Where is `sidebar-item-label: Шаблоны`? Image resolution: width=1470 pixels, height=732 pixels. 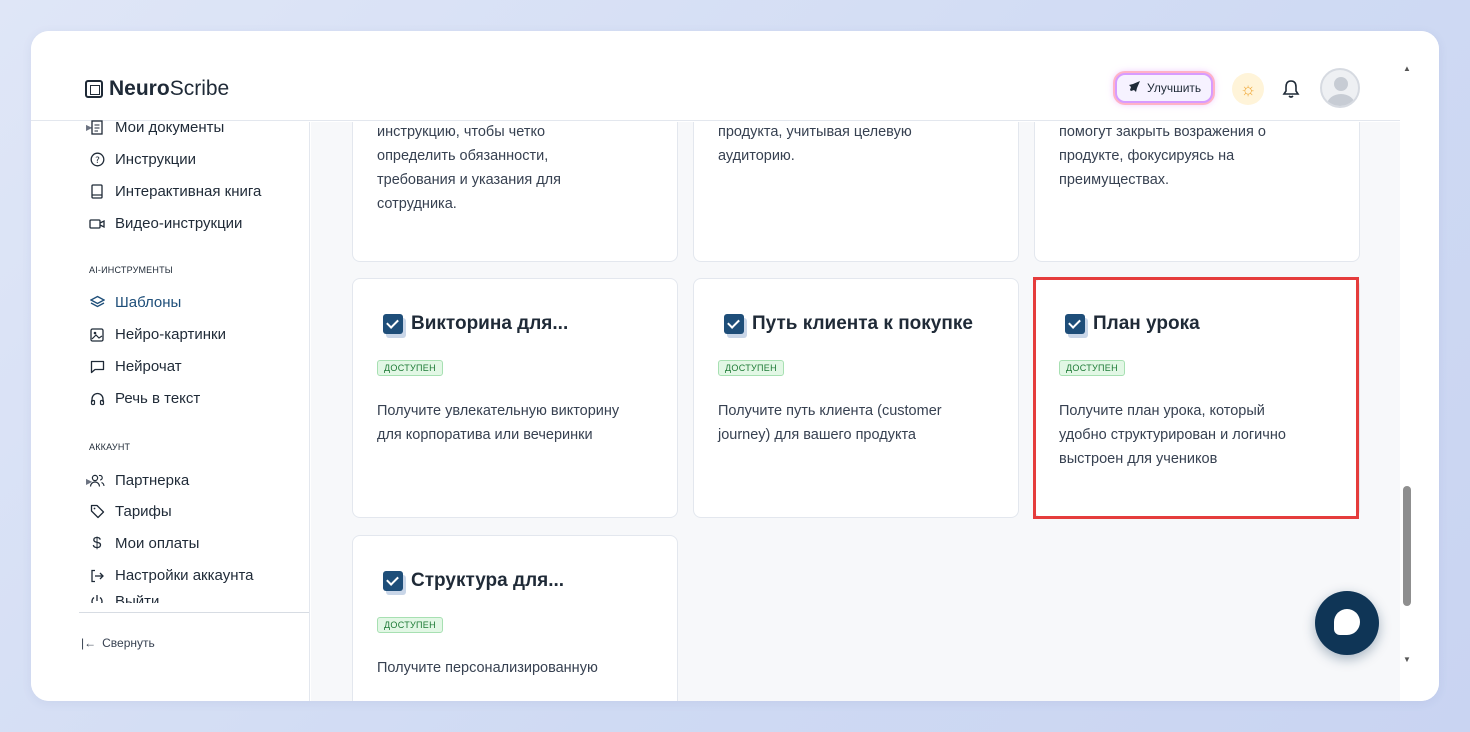 sidebar-item-label: Шаблоны is located at coordinates (148, 302).